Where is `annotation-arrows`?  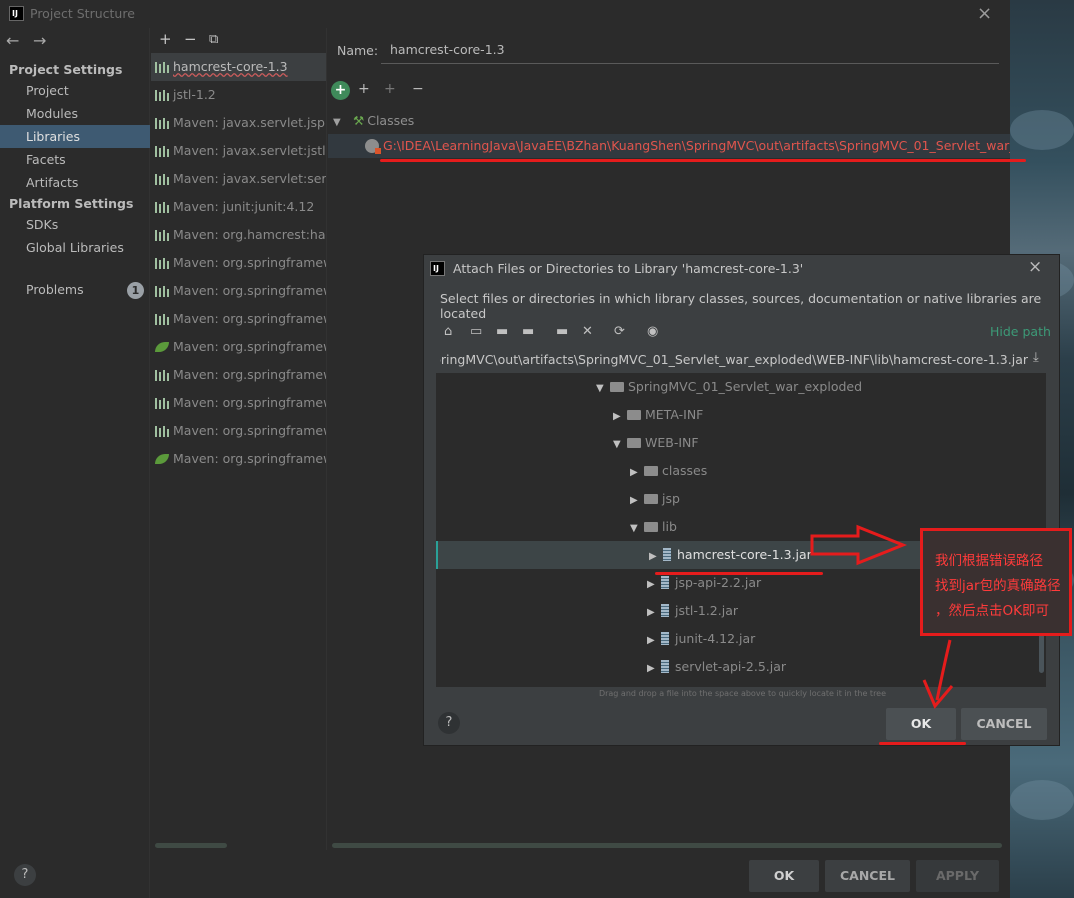
annotation-arrows is located at coordinates (882, 616).